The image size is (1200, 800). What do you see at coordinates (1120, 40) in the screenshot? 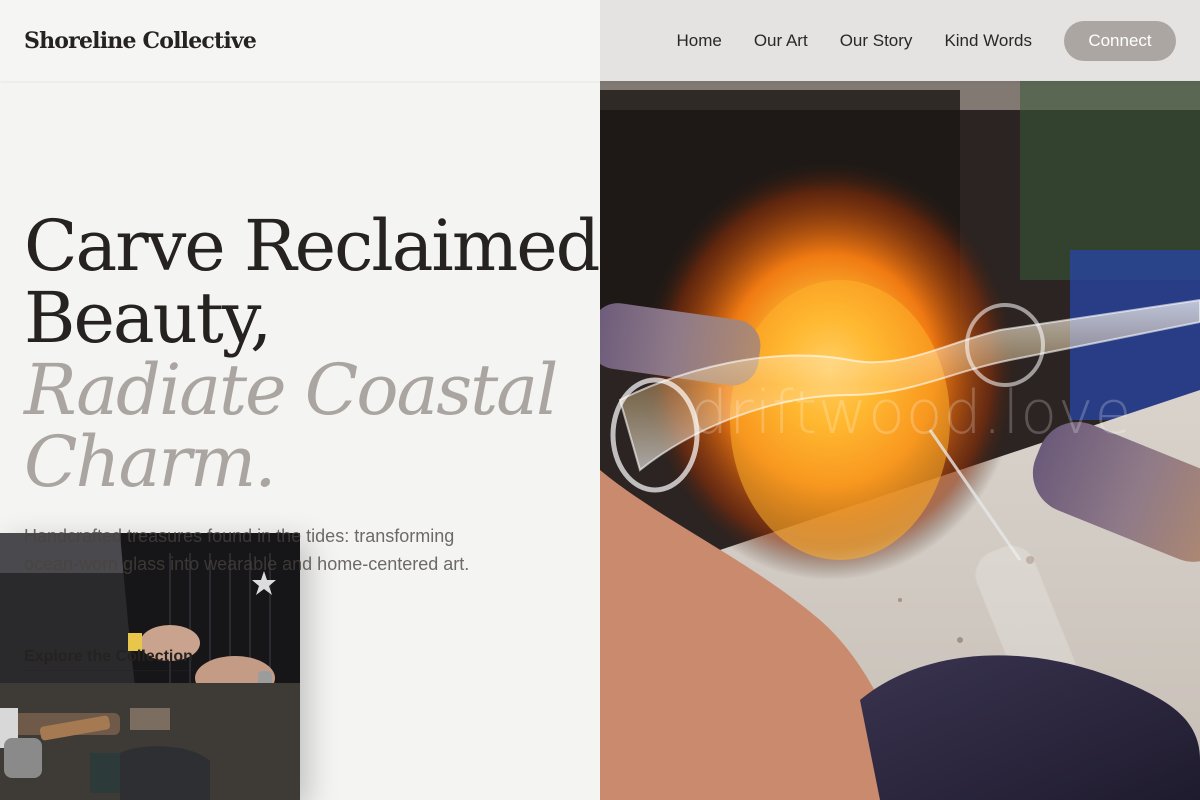
I see `connect-button: Connect` at bounding box center [1120, 40].